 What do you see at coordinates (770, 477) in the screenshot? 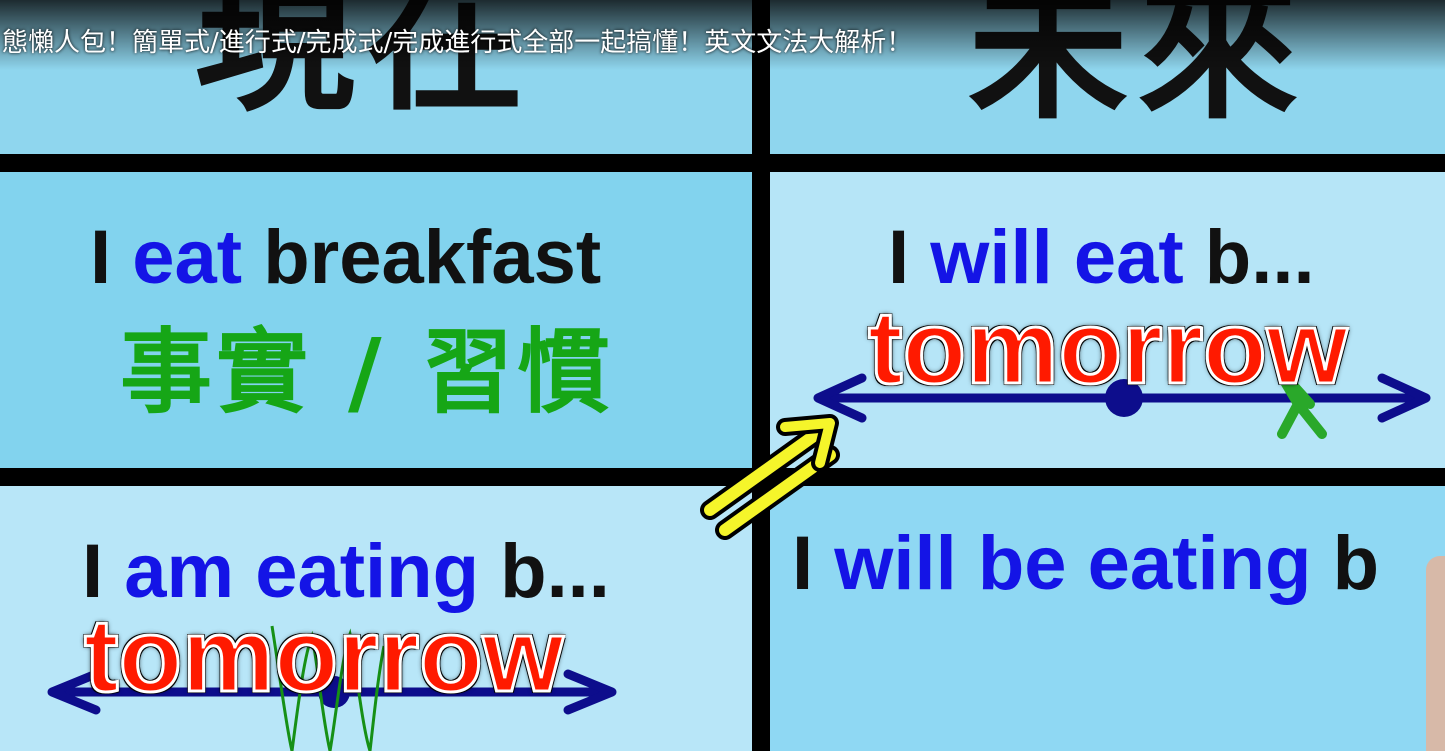
I see `yellow-double-arrow-icon` at bounding box center [770, 477].